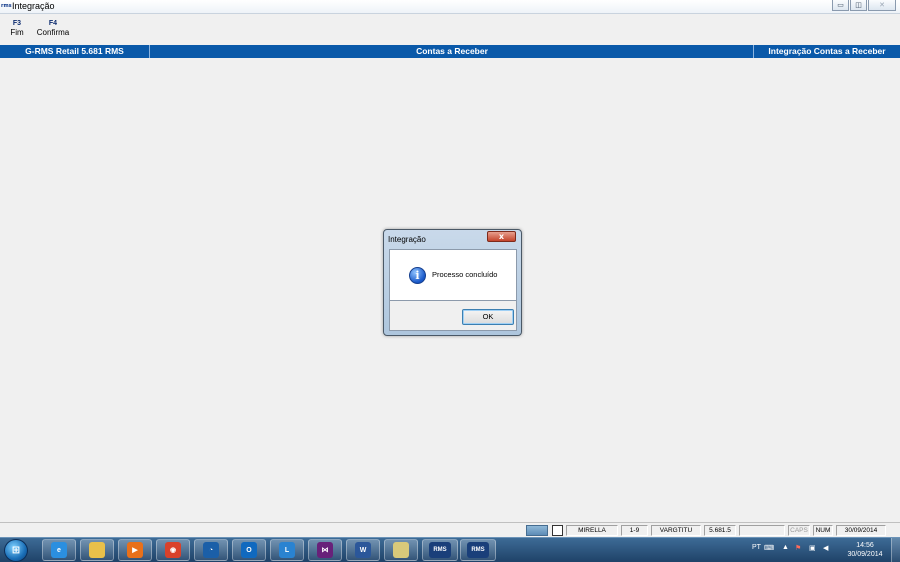 The height and width of the screenshot is (562, 900). Describe the element at coordinates (16, 550) in the screenshot. I see `start-button: ⊞` at that location.